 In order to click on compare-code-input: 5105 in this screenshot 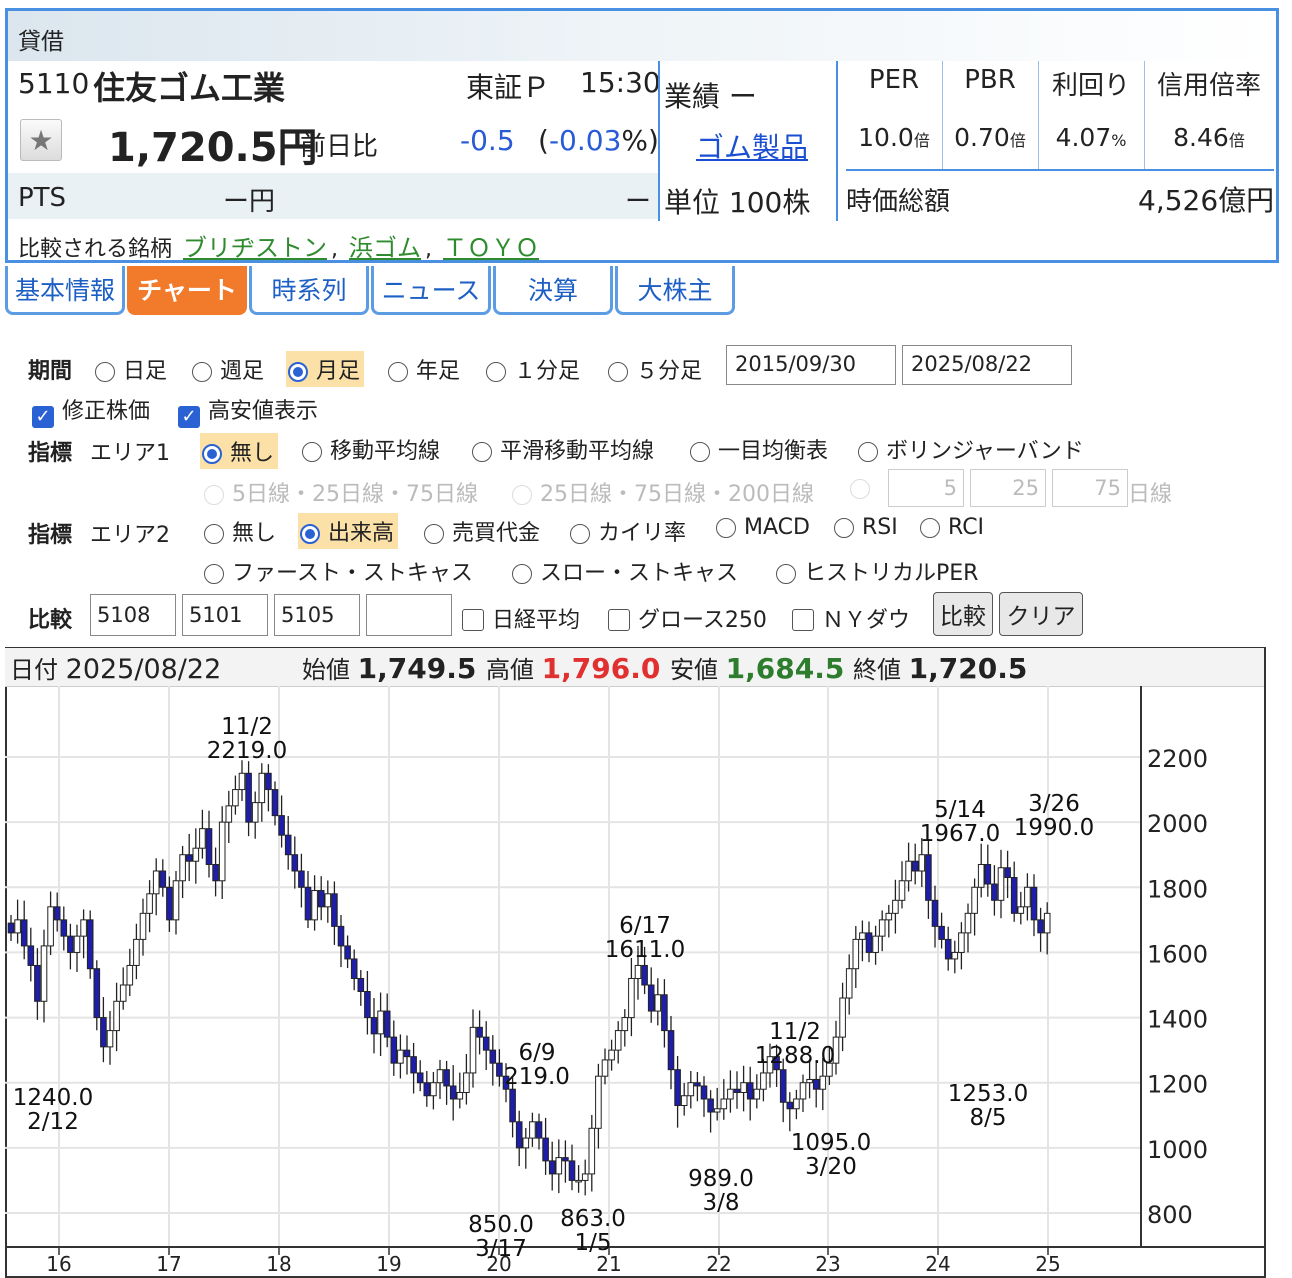, I will do `click(317, 615)`.